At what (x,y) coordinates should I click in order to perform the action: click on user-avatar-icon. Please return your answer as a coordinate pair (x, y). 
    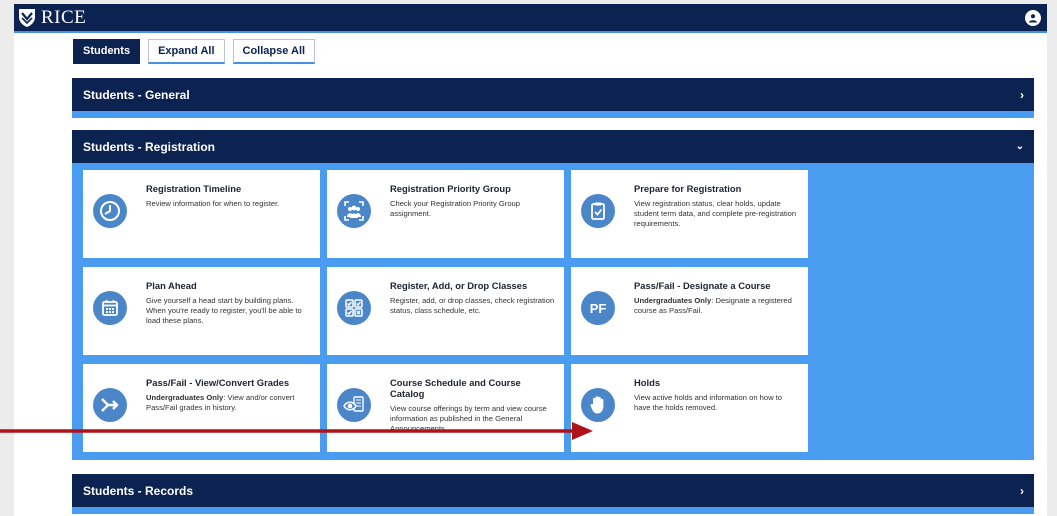
    Looking at the image, I should click on (1033, 18).